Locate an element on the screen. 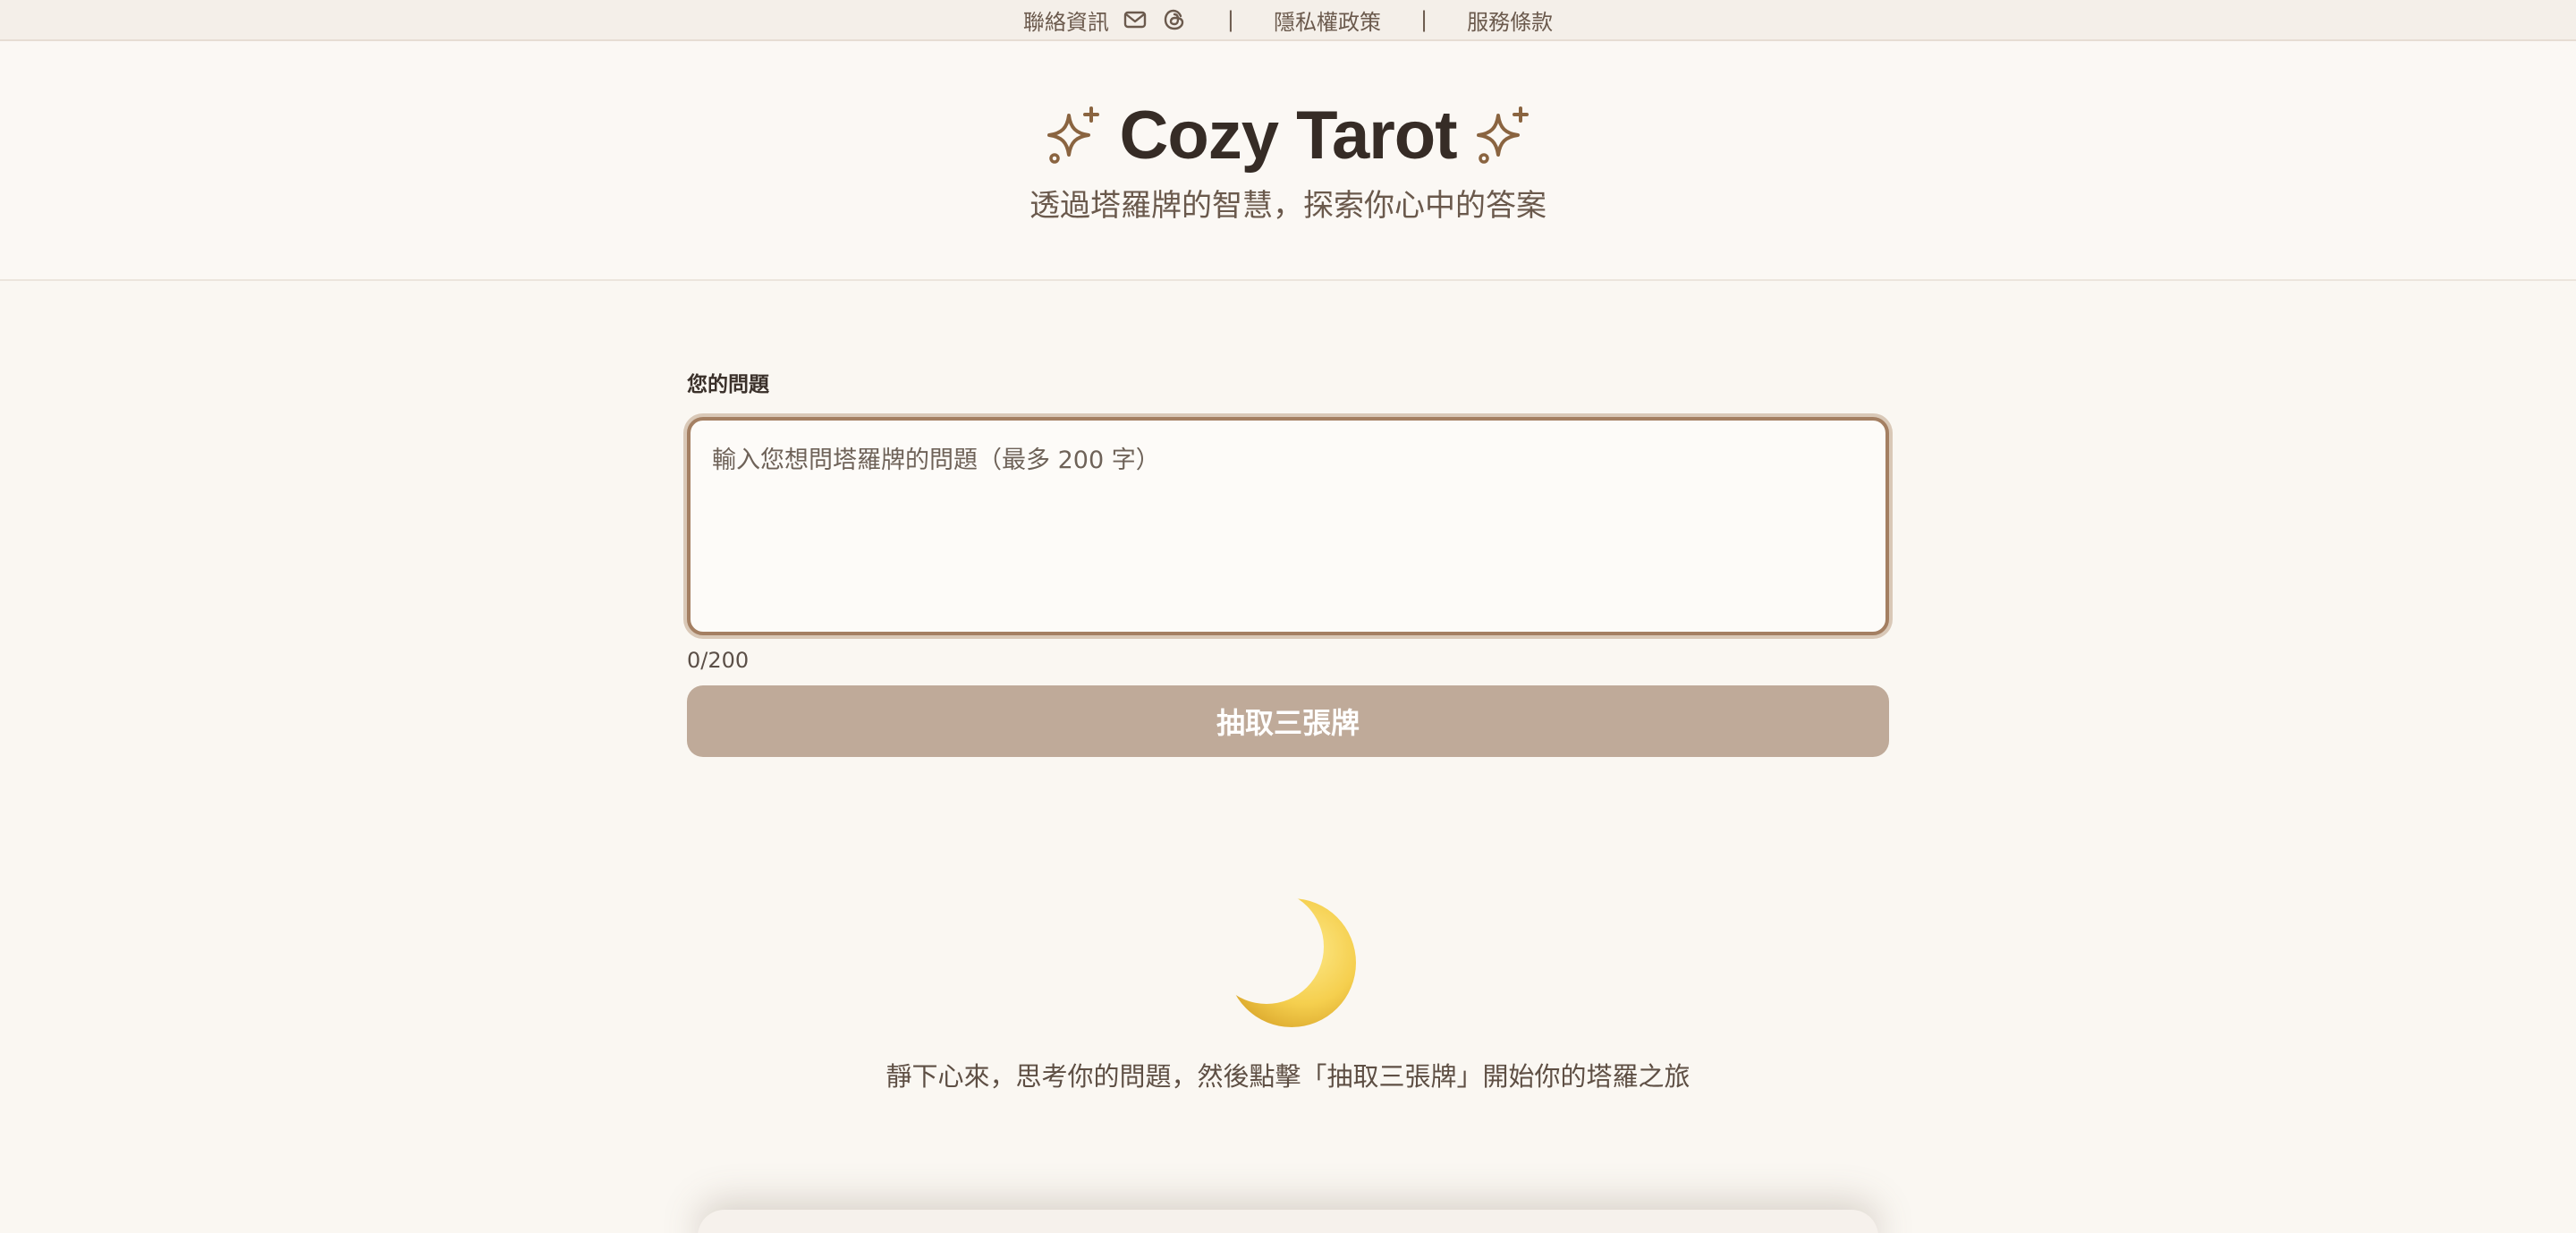 The image size is (2576, 1233). threads-icon is located at coordinates (1174, 19).